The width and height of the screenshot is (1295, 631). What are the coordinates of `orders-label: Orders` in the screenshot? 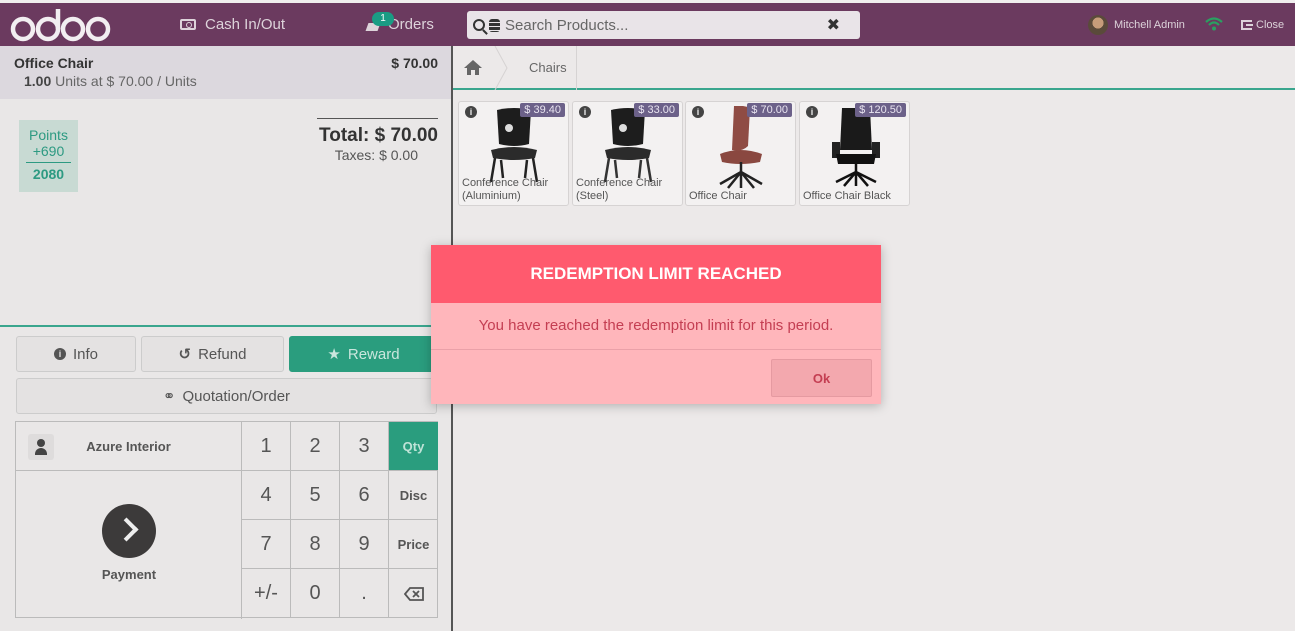 It's located at (411, 24).